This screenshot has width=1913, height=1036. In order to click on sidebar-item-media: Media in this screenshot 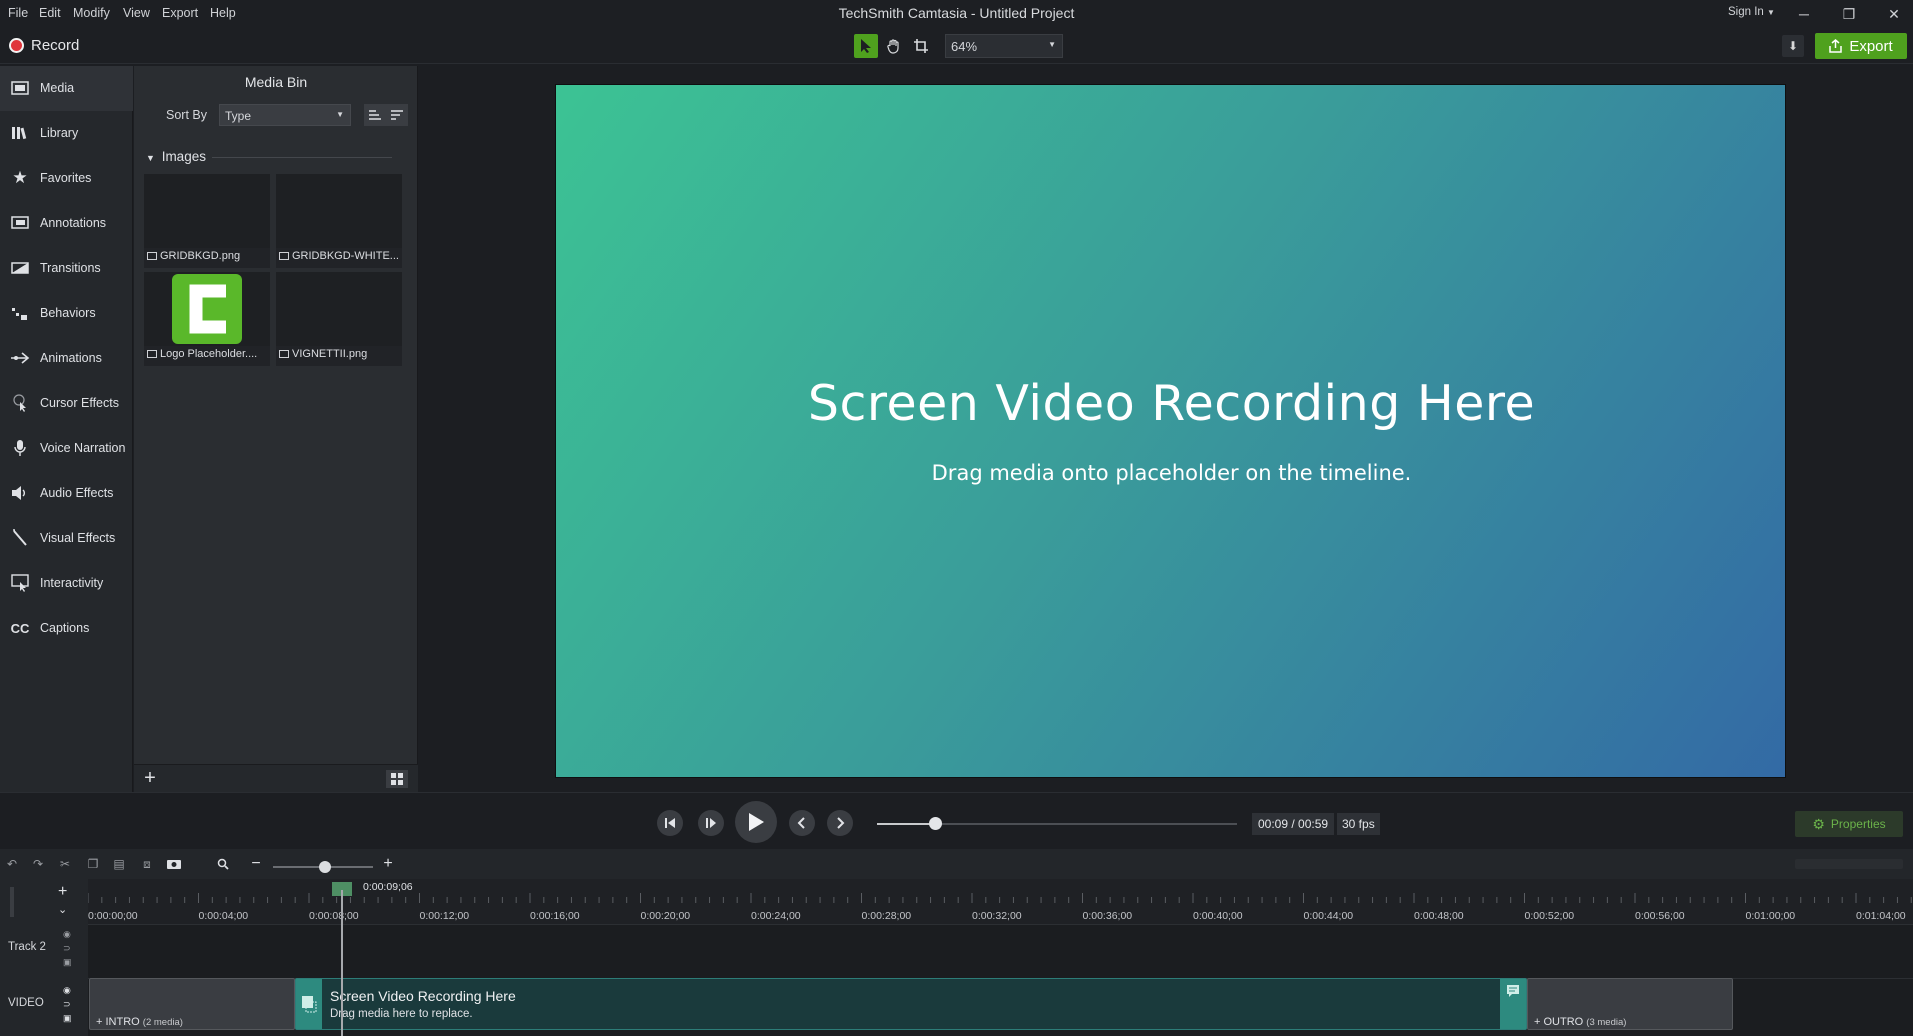, I will do `click(66, 88)`.